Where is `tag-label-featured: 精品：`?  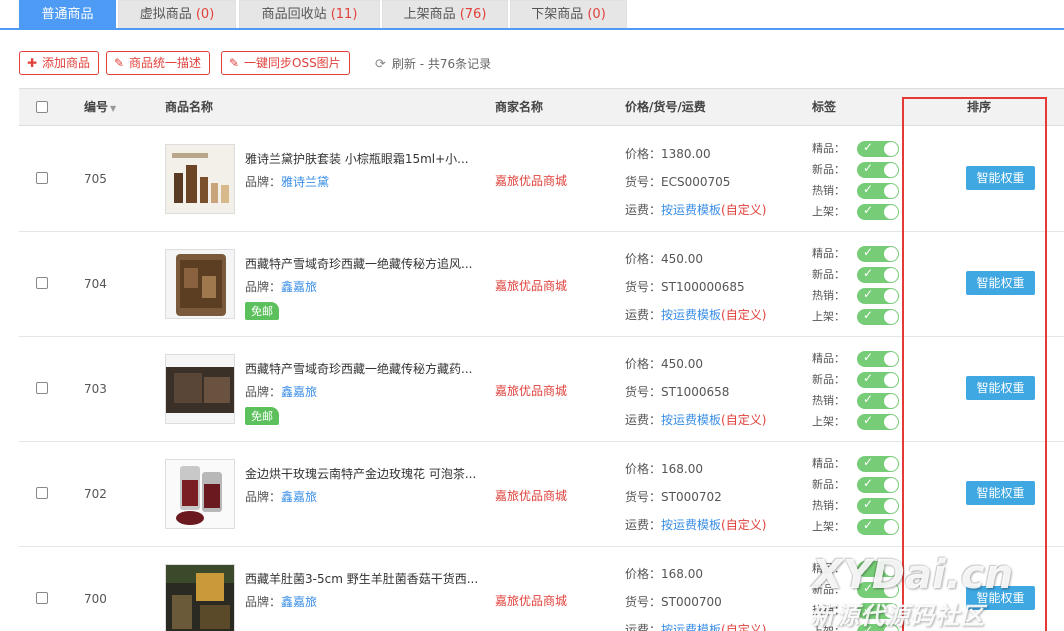
tag-label-featured: 精品： is located at coordinates (828, 148).